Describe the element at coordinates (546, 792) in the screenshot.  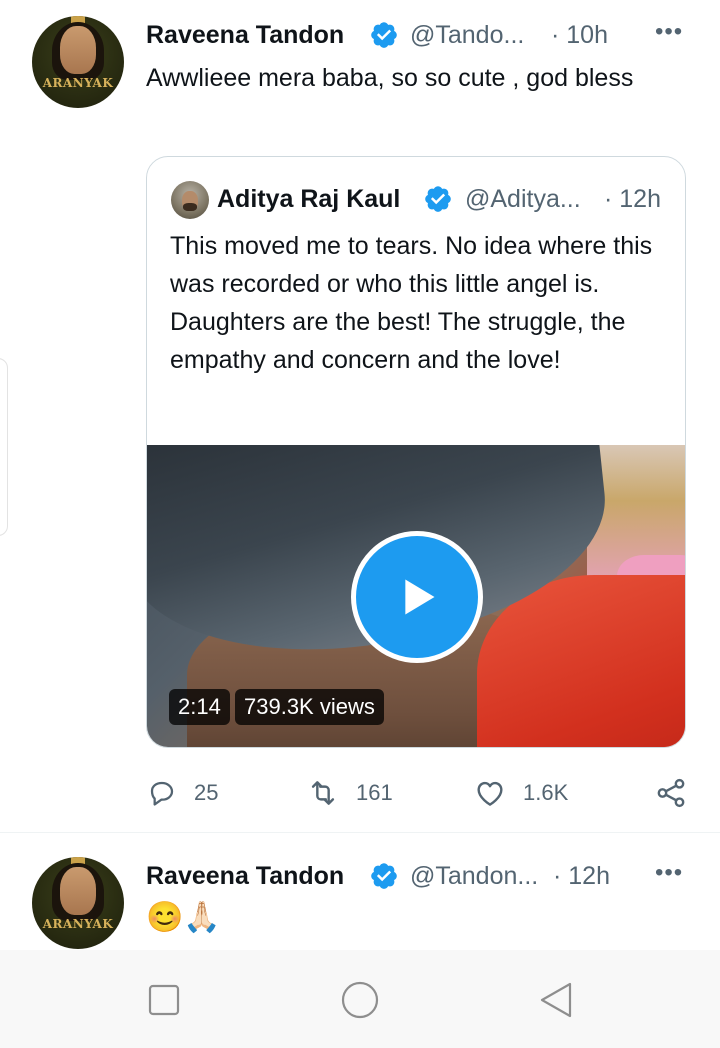
I see `like-count: 1.6K` at that location.